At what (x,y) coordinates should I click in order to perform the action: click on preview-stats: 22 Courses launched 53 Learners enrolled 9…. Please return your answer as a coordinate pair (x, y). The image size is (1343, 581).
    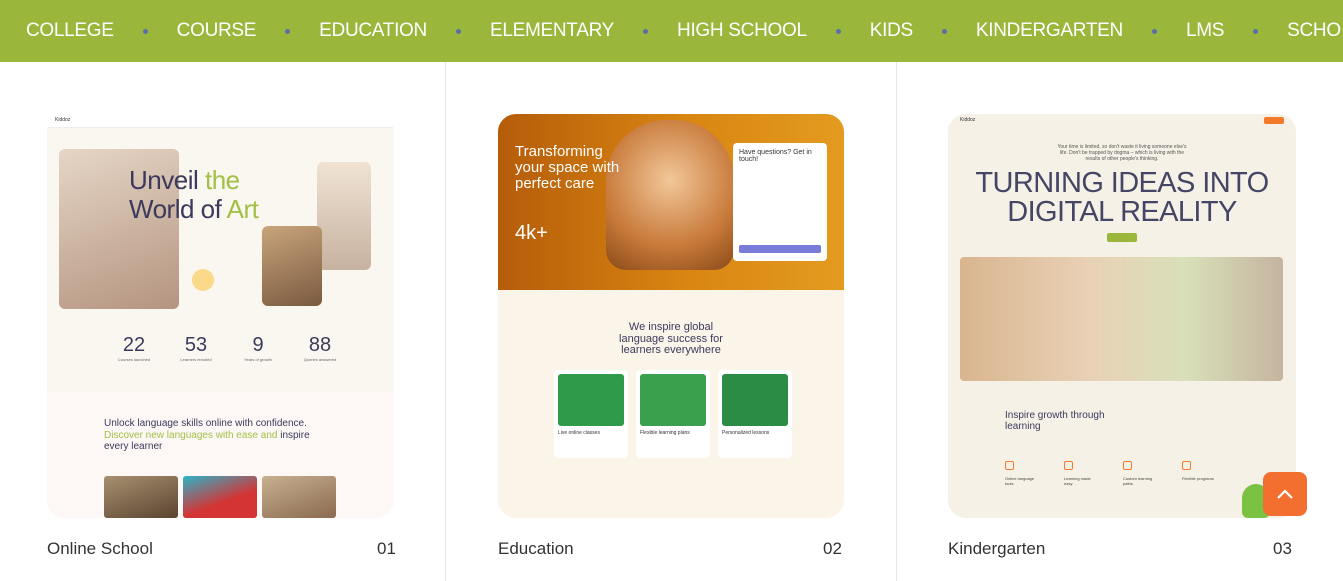
    Looking at the image, I should click on (227, 348).